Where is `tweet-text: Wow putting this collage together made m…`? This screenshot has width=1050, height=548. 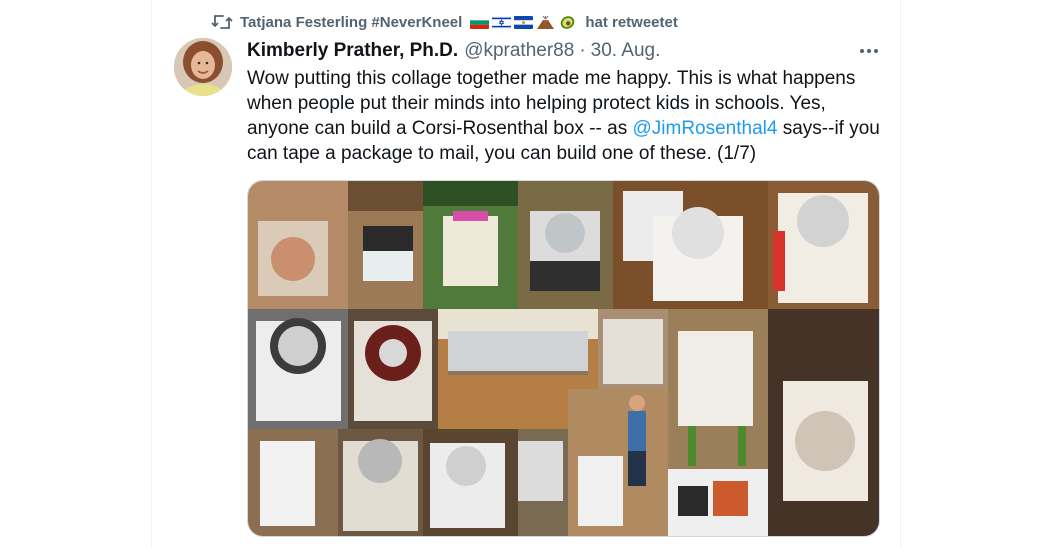 tweet-text: Wow putting this collage together made m… is located at coordinates (567, 116).